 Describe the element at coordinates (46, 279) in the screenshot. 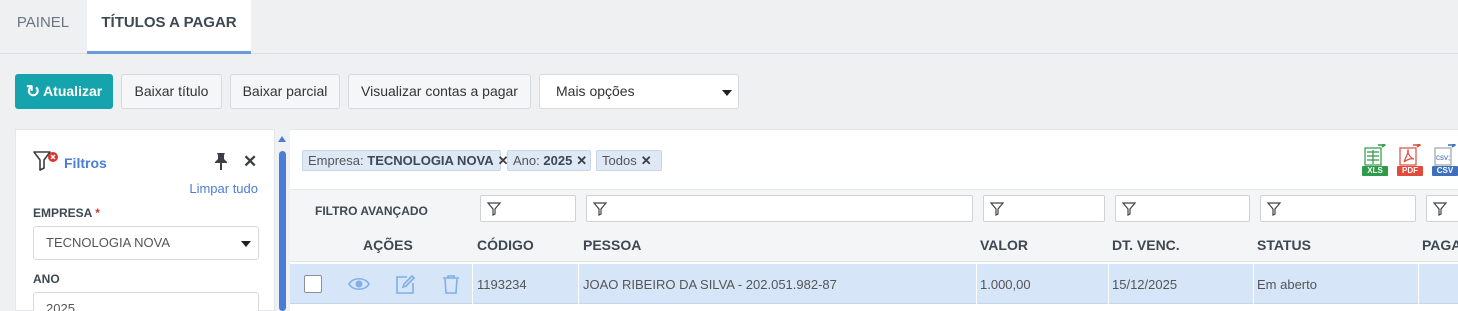

I see `ano-label: ANO` at that location.